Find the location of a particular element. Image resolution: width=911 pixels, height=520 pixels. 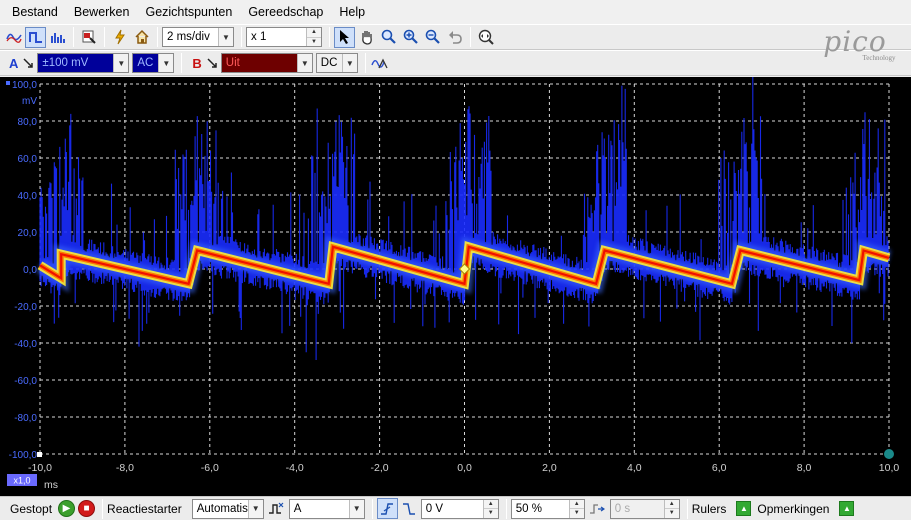

hand-tool-icon is located at coordinates (366, 37).